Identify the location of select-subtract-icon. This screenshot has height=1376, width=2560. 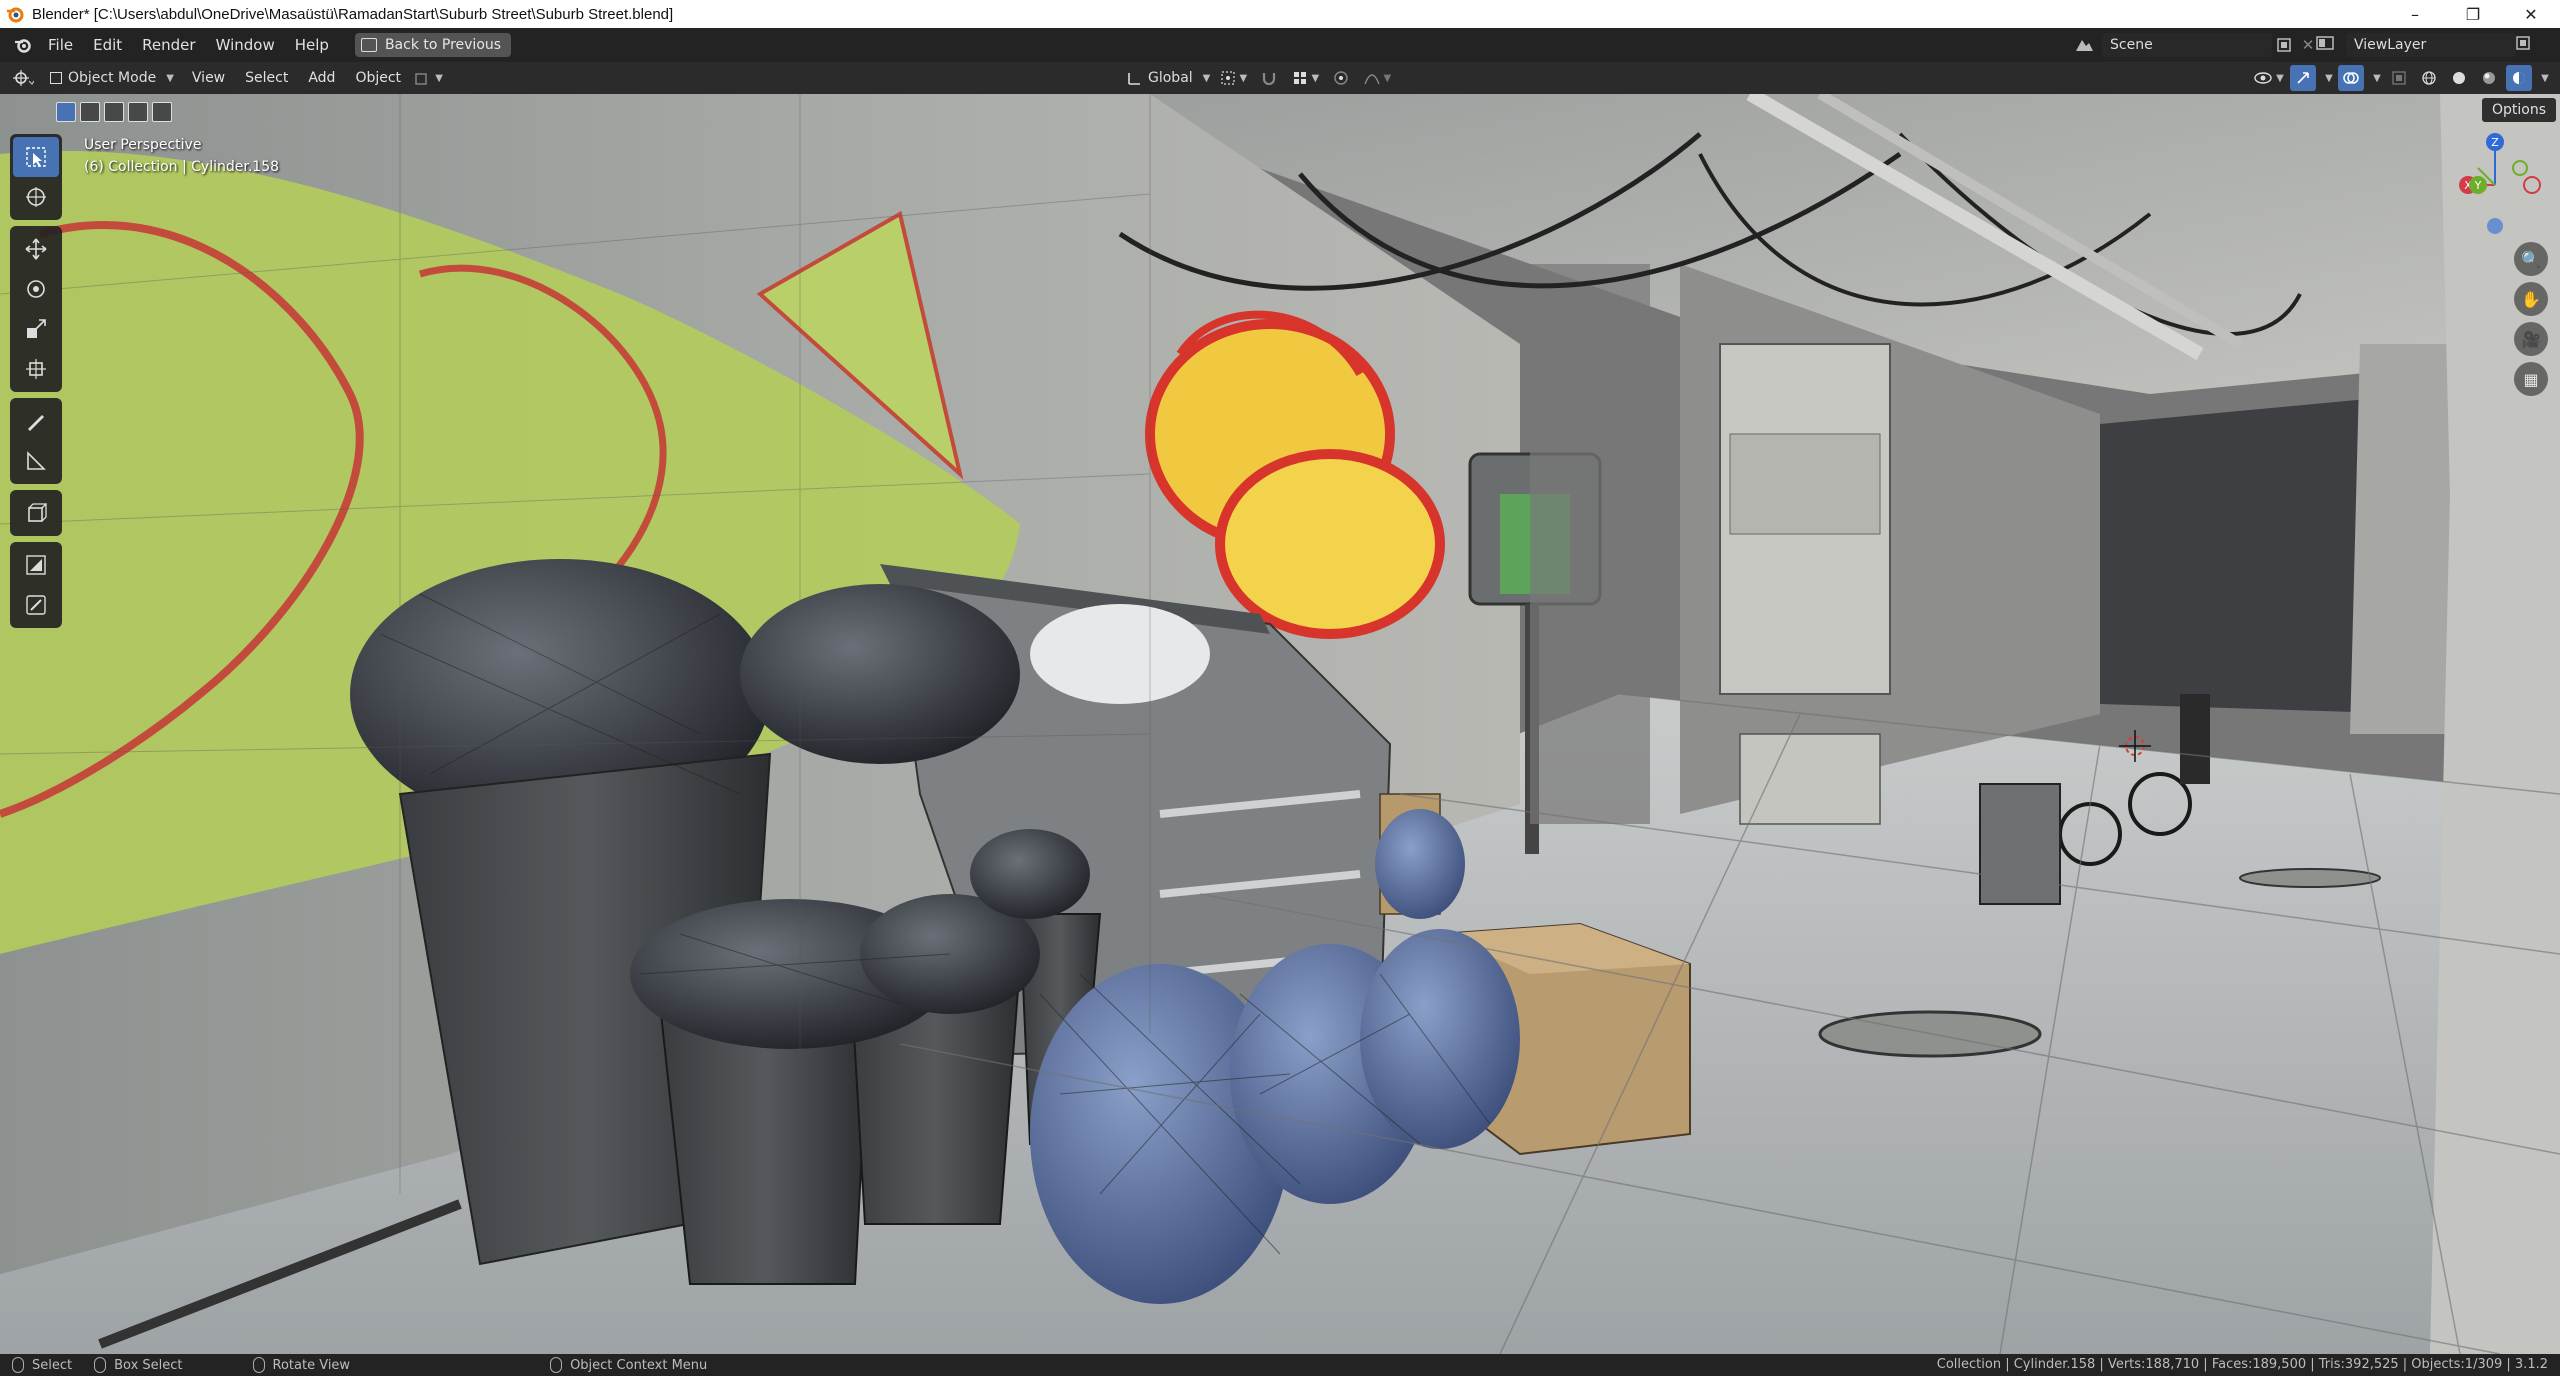
(114, 112).